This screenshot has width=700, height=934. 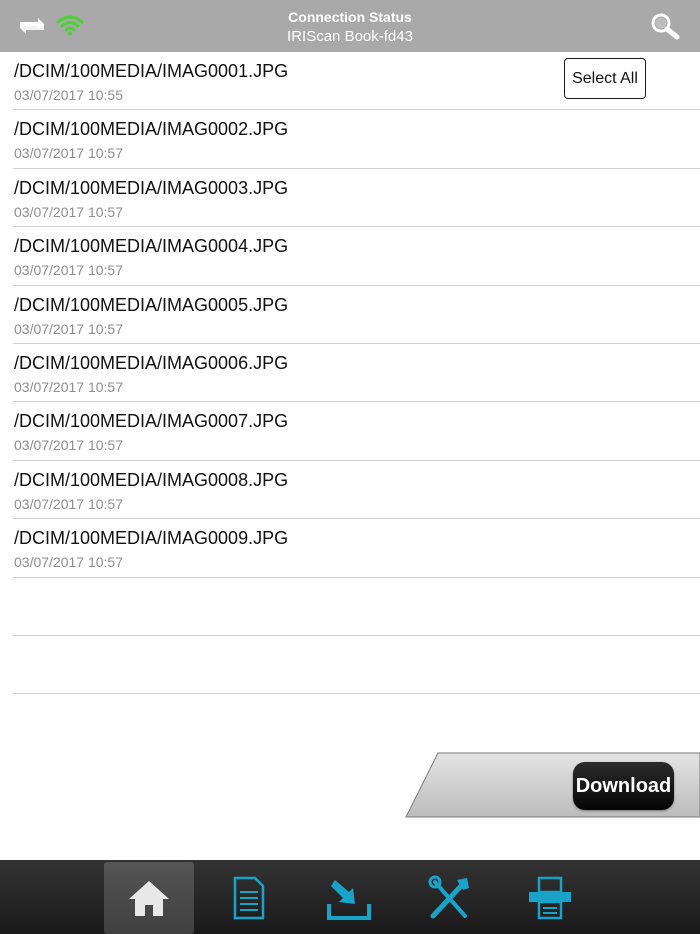 What do you see at coordinates (151, 129) in the screenshot?
I see `file-path: /DCIM/100MEDIA/IMAG0002.JPG` at bounding box center [151, 129].